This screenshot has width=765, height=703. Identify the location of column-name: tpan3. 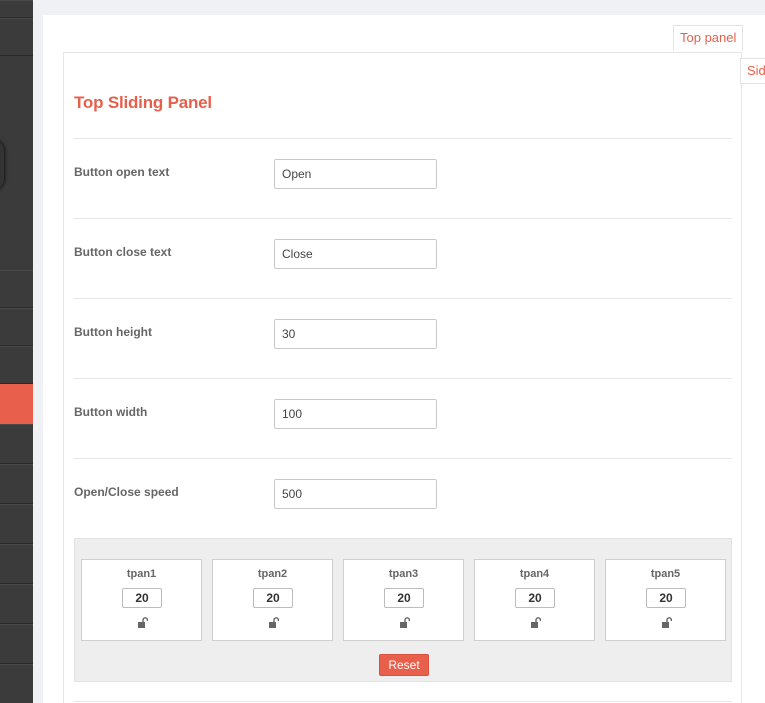
(403, 574).